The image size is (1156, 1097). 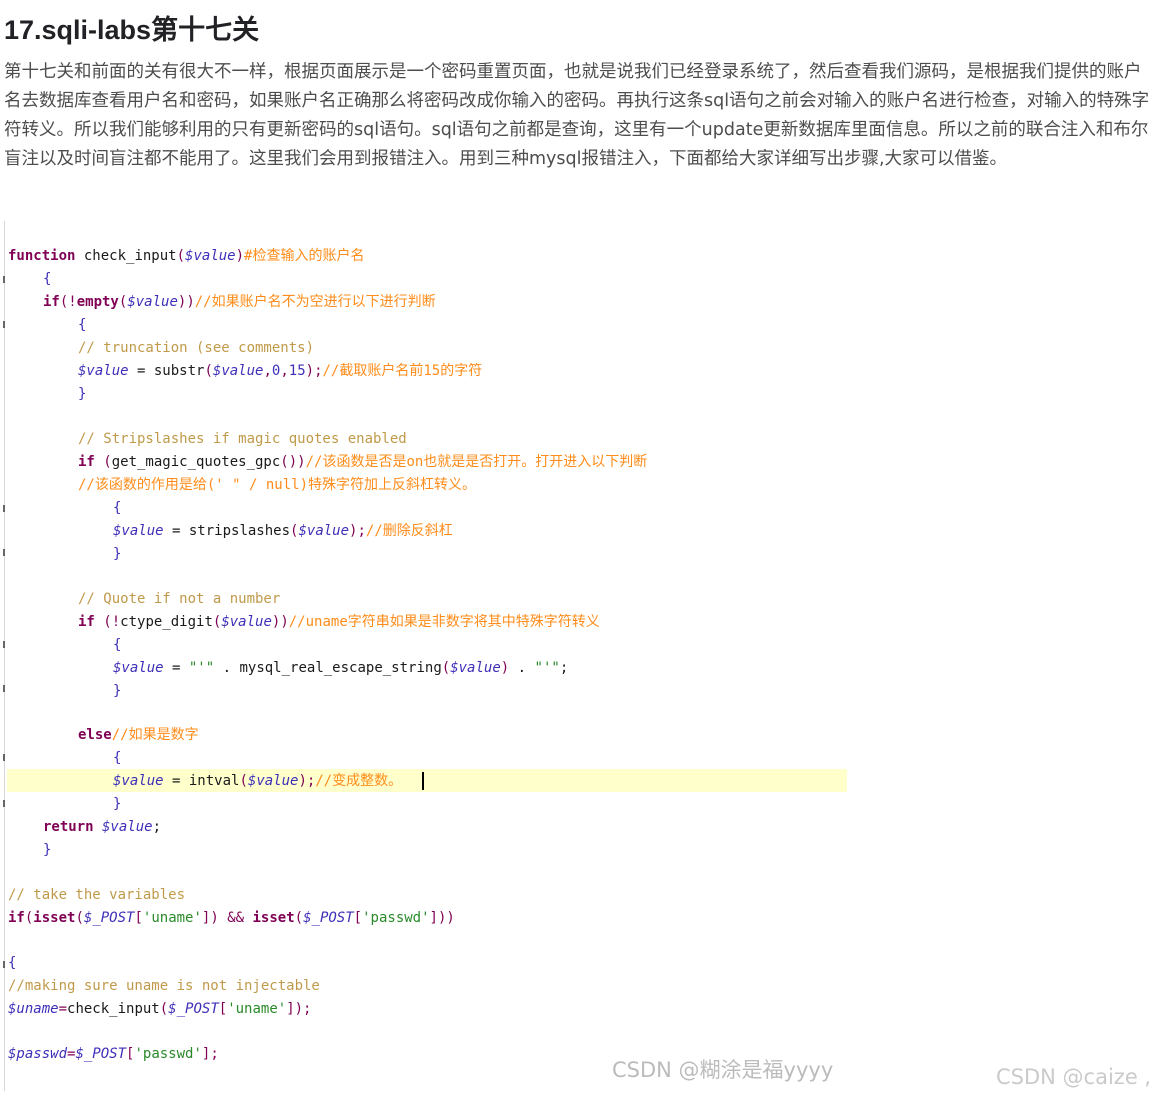 I want to click on watermark-inner: CSDN @糊涂是福yyyy, so click(x=723, y=1070).